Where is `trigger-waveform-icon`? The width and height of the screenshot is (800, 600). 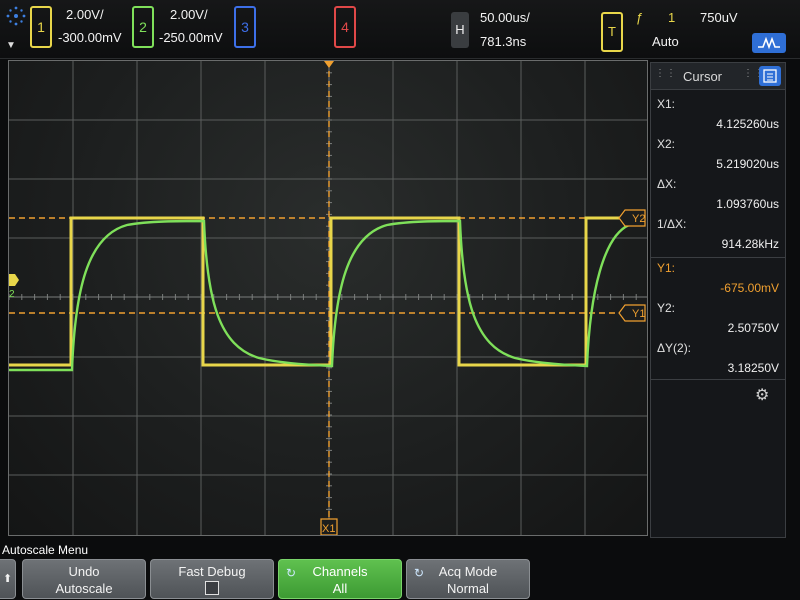
trigger-waveform-icon is located at coordinates (769, 43).